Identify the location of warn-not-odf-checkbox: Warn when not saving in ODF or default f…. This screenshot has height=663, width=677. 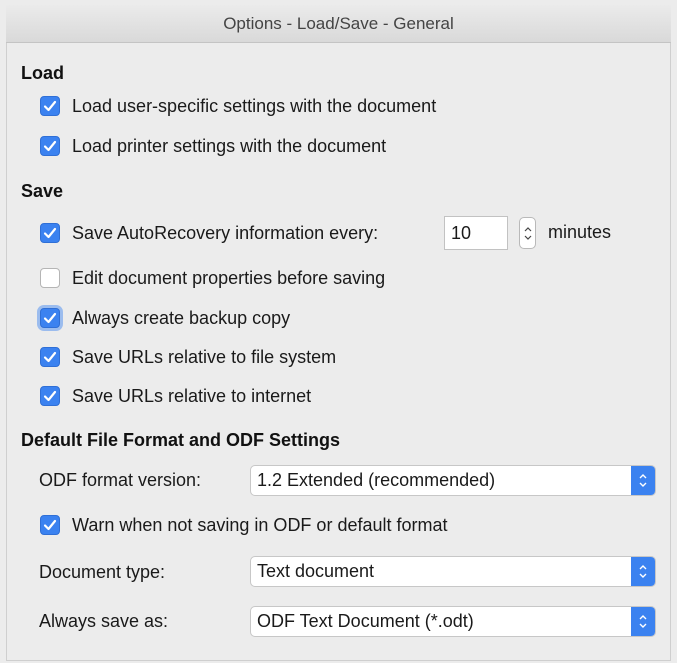
(244, 525).